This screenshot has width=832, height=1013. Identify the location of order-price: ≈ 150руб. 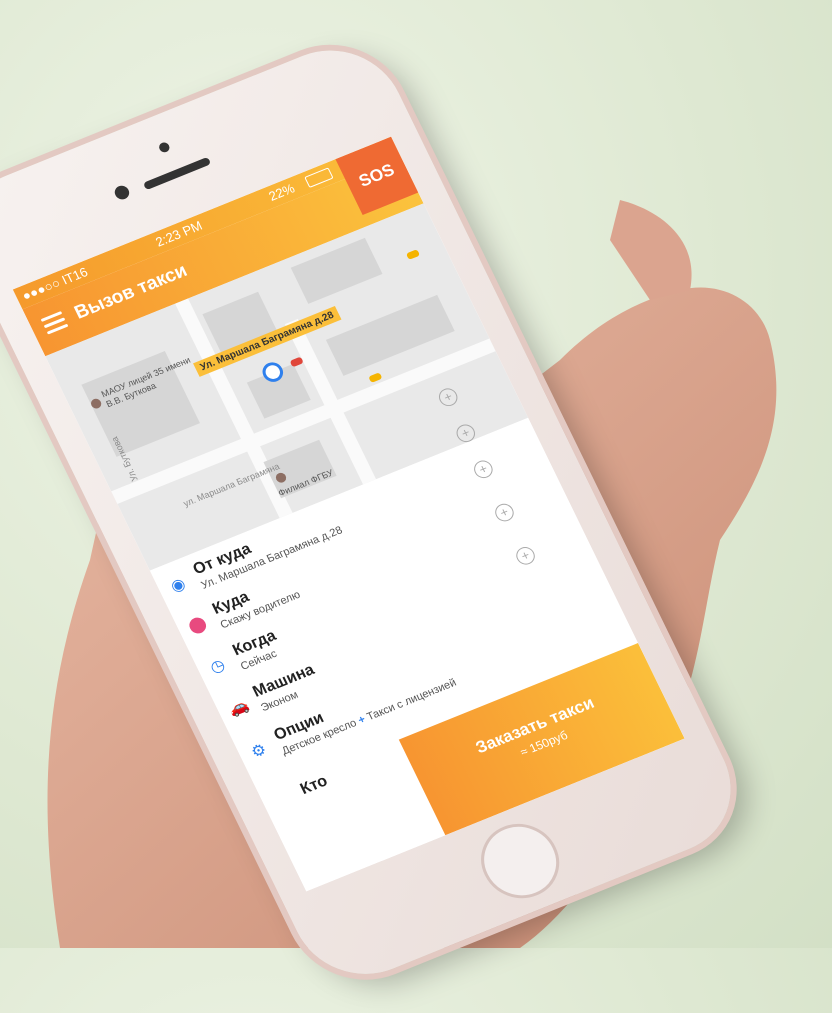
(543, 744).